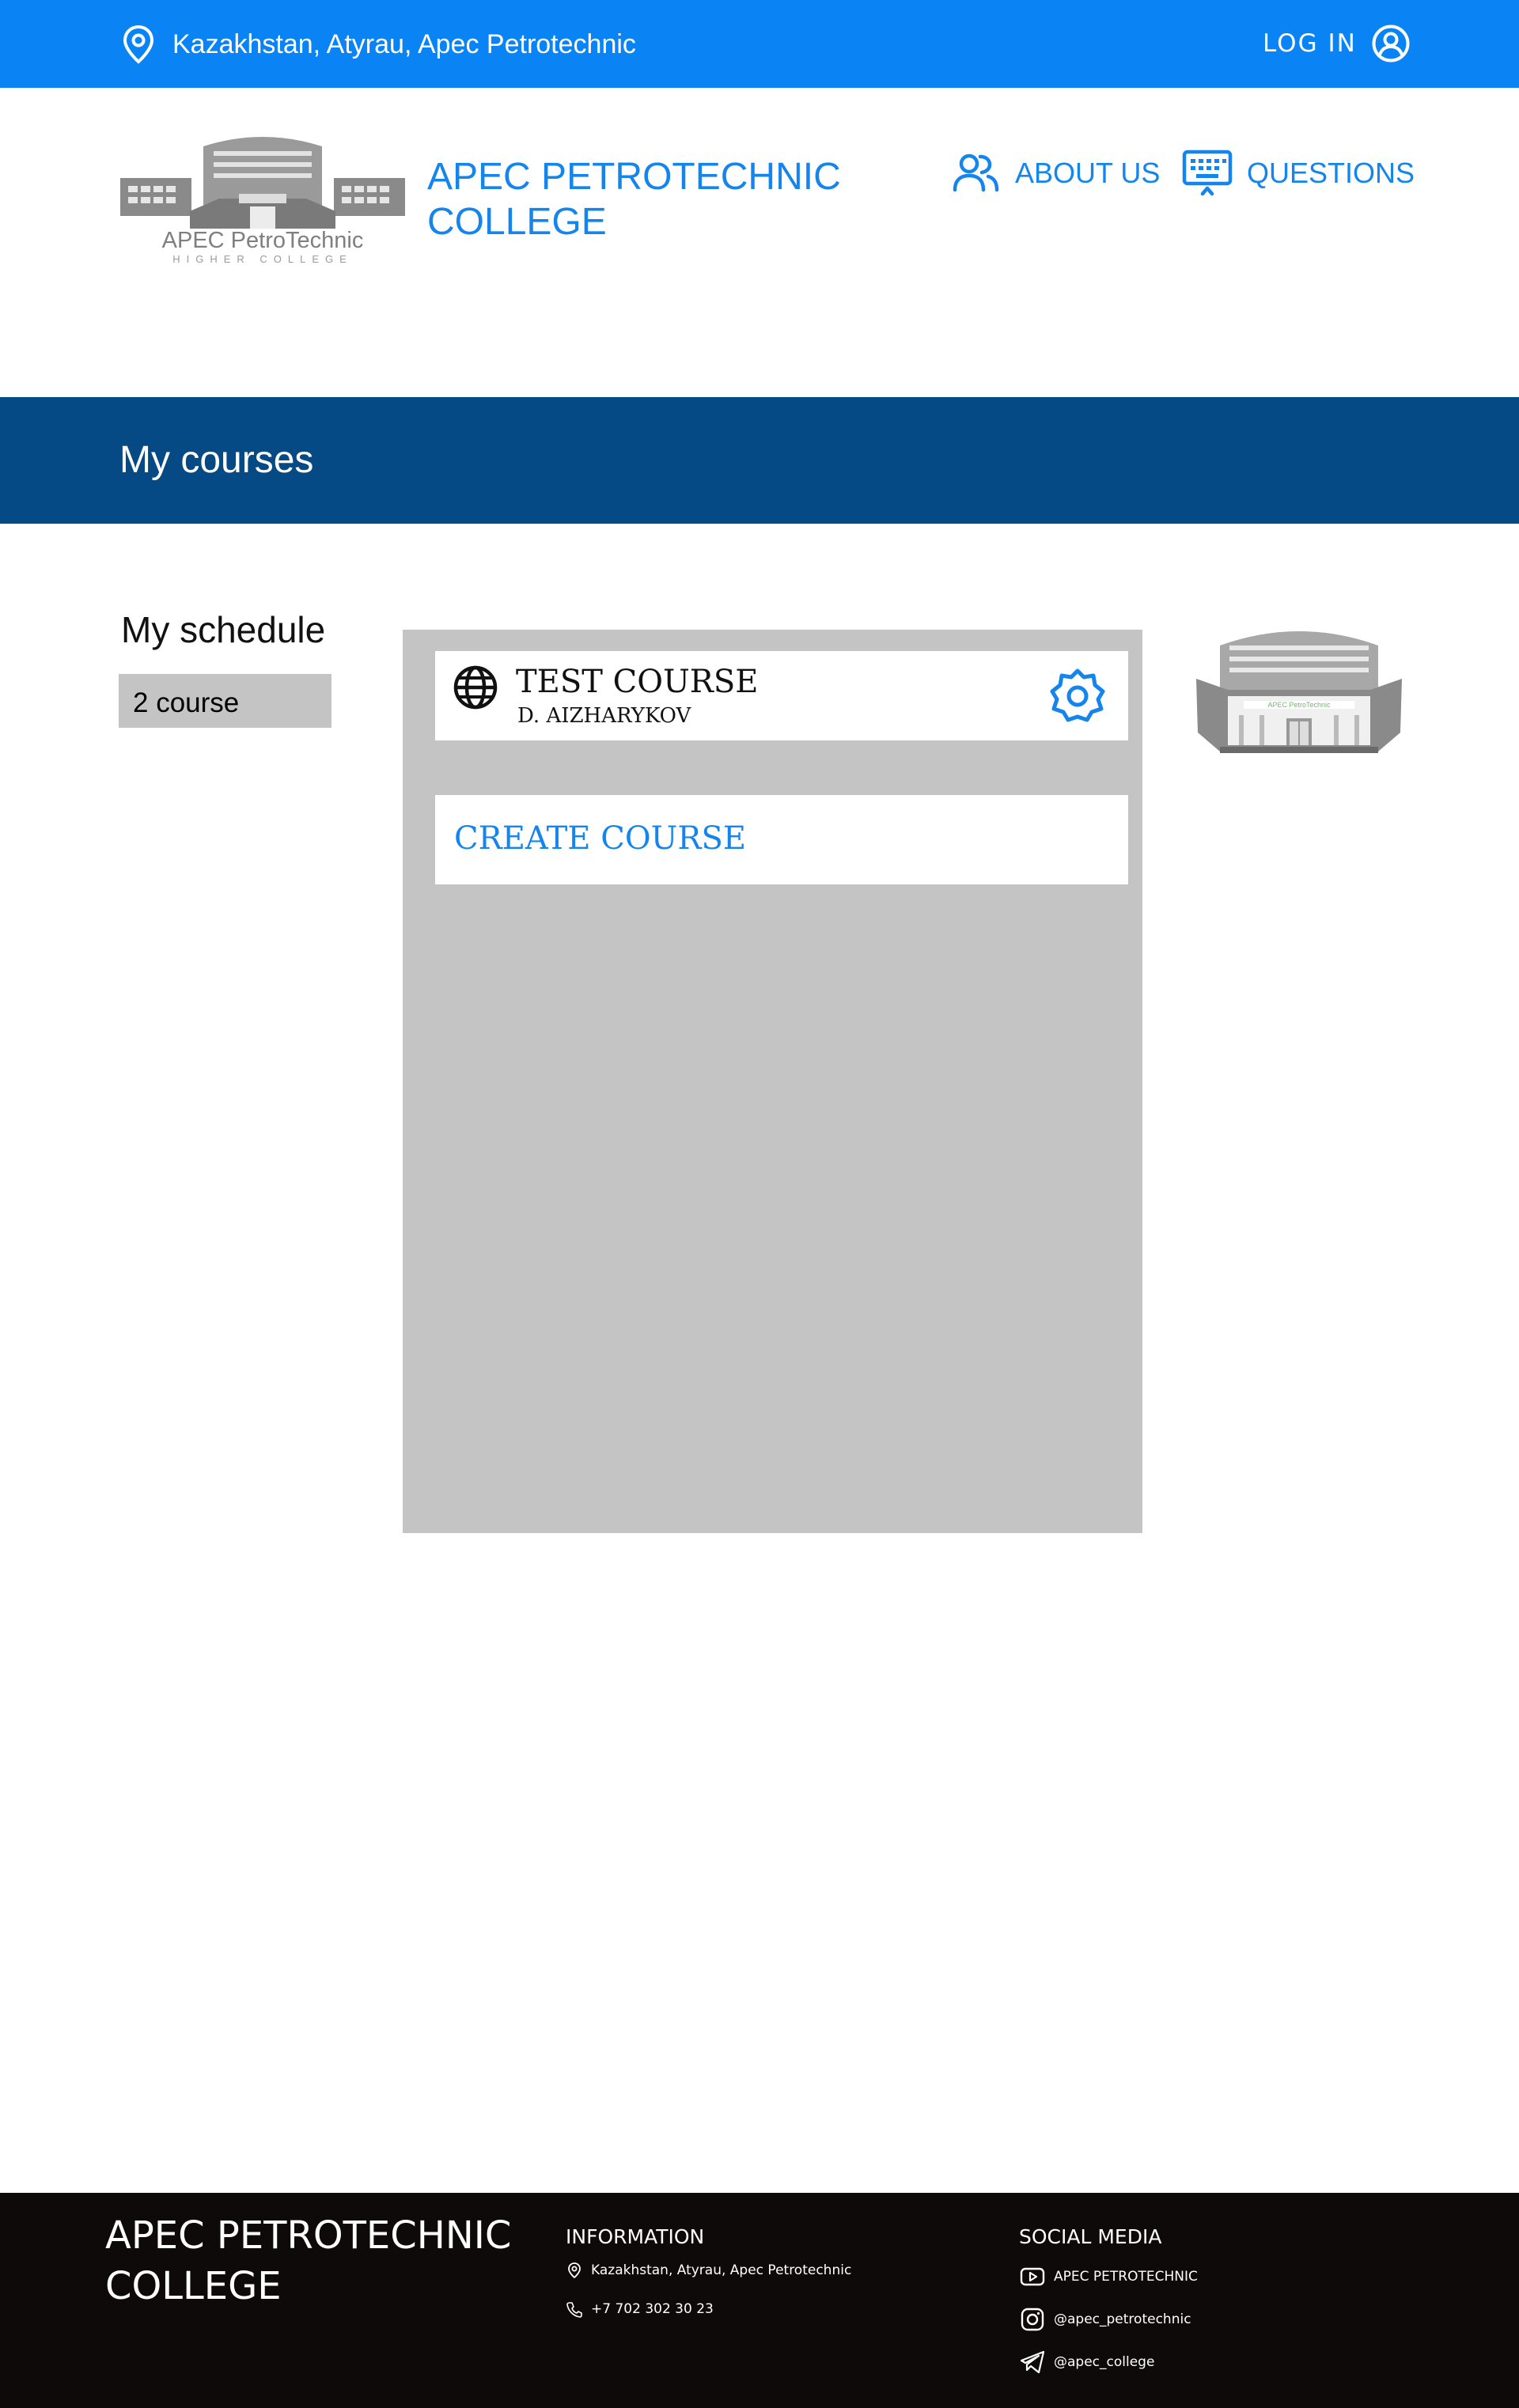 The image size is (1519, 2408). What do you see at coordinates (262, 201) in the screenshot?
I see `college-logo: APEC PetroTechnic HIGHER COLLEGE` at bounding box center [262, 201].